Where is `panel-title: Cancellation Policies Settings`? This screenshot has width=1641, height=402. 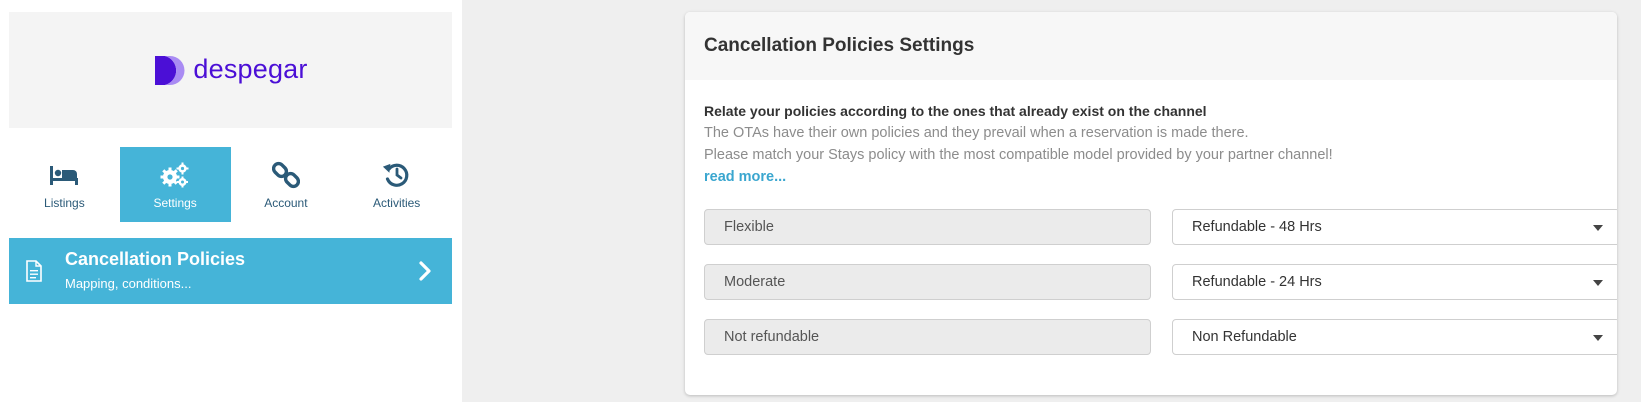 panel-title: Cancellation Policies Settings is located at coordinates (839, 45).